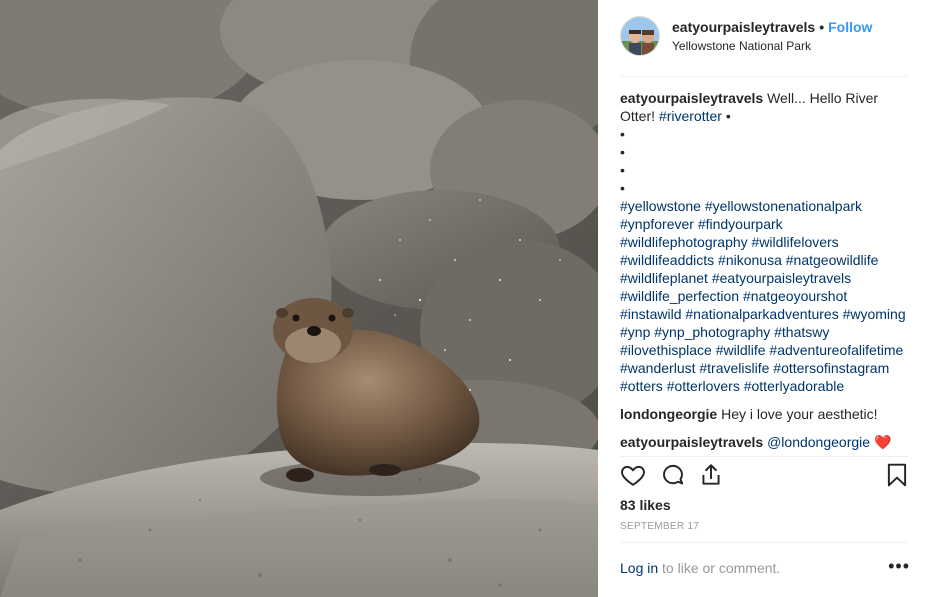 This screenshot has width=931, height=597. I want to click on login-prompt: Log in to like or comment. •••, so click(764, 568).